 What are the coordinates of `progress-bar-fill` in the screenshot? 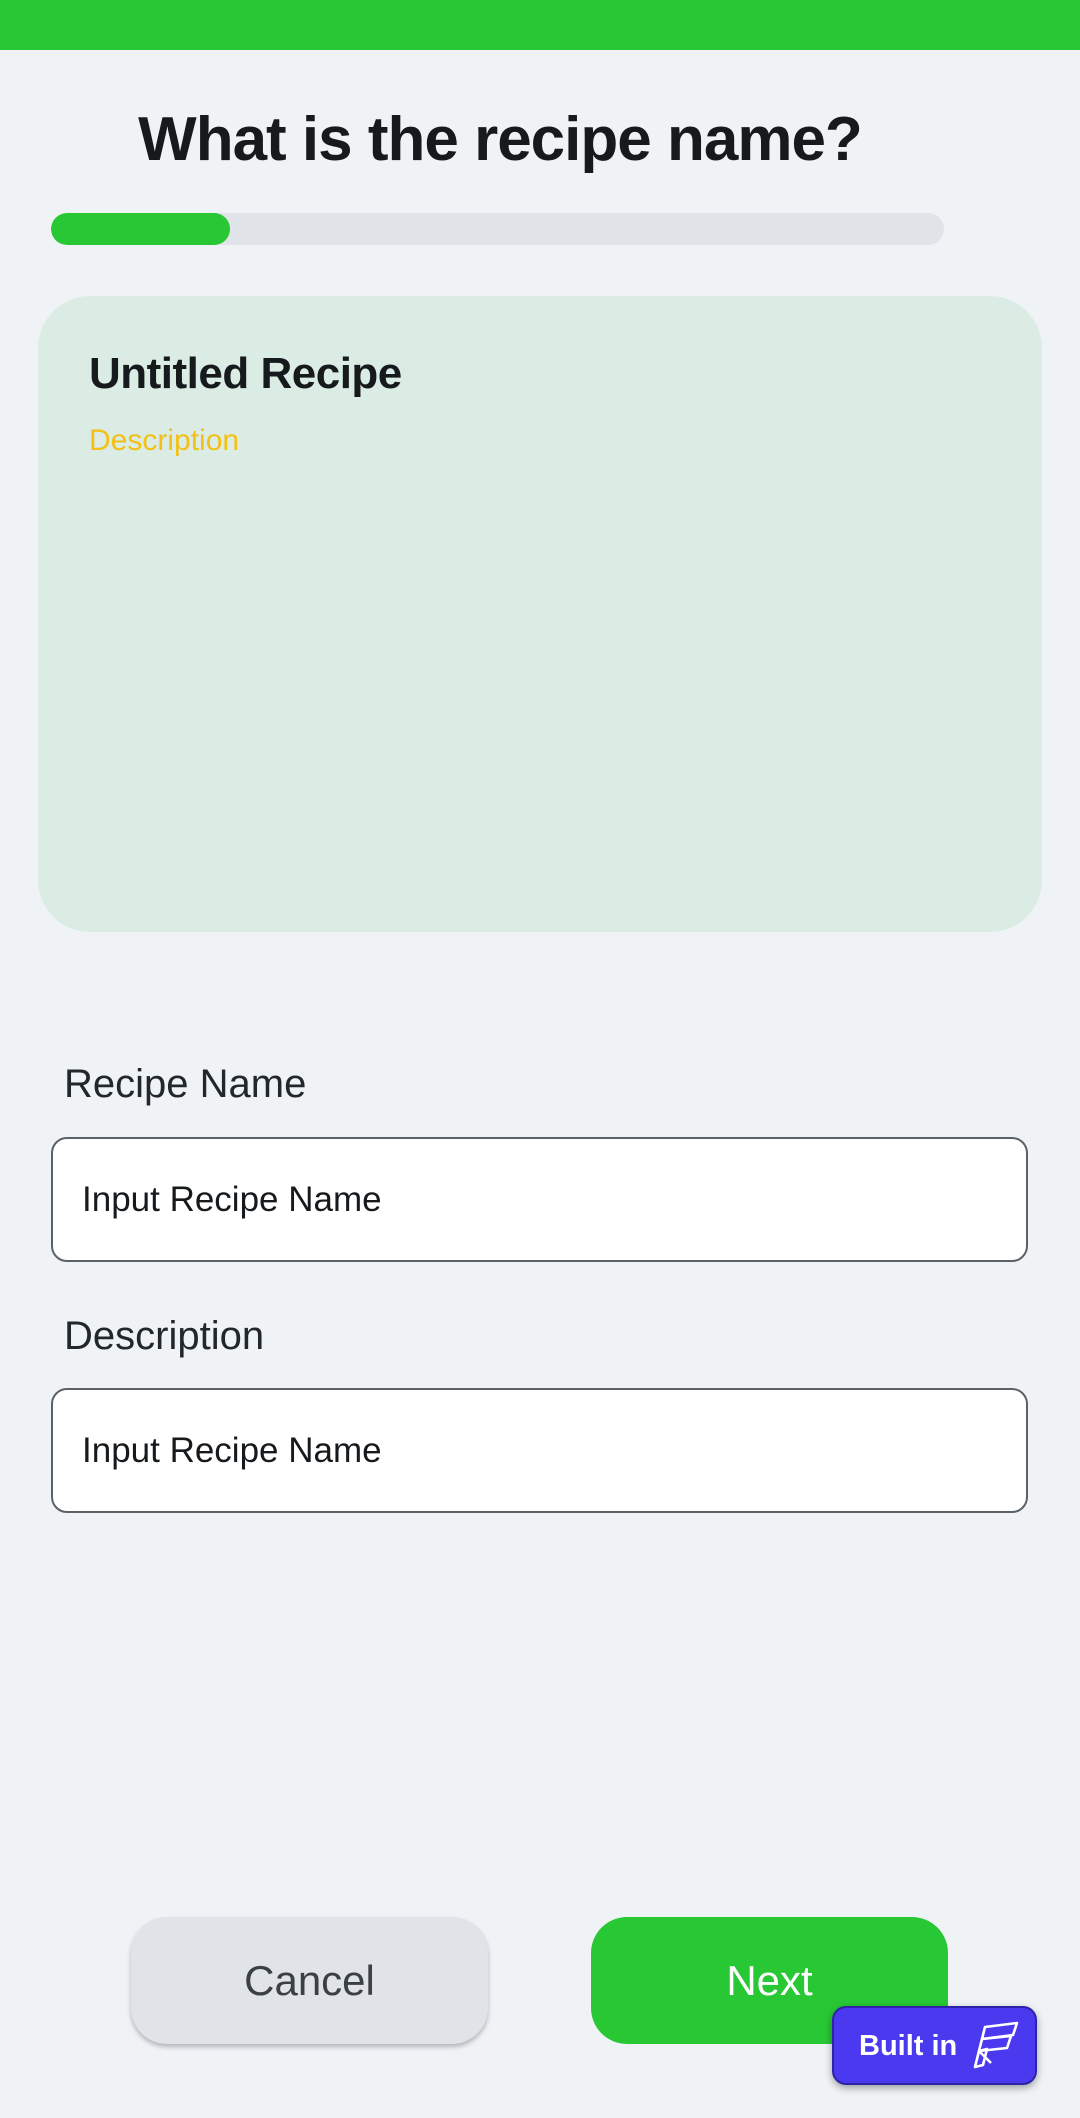 It's located at (140, 229).